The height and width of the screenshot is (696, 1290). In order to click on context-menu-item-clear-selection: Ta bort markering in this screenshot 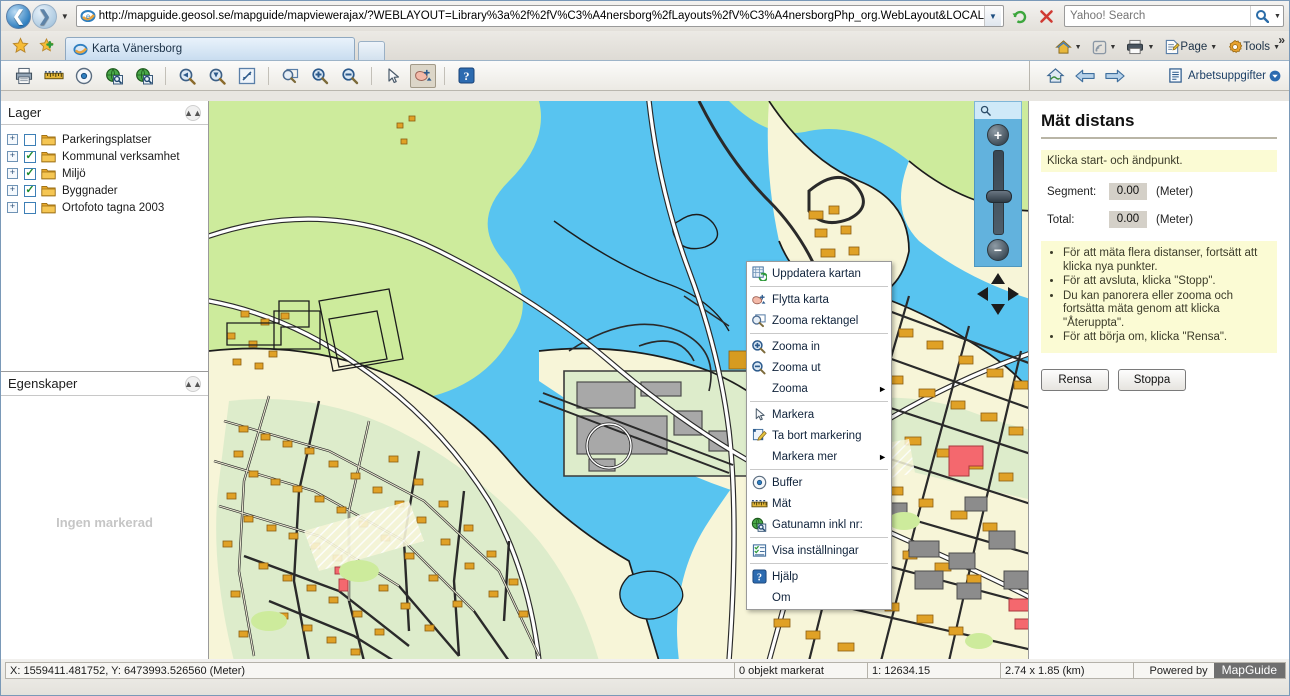, I will do `click(819, 435)`.